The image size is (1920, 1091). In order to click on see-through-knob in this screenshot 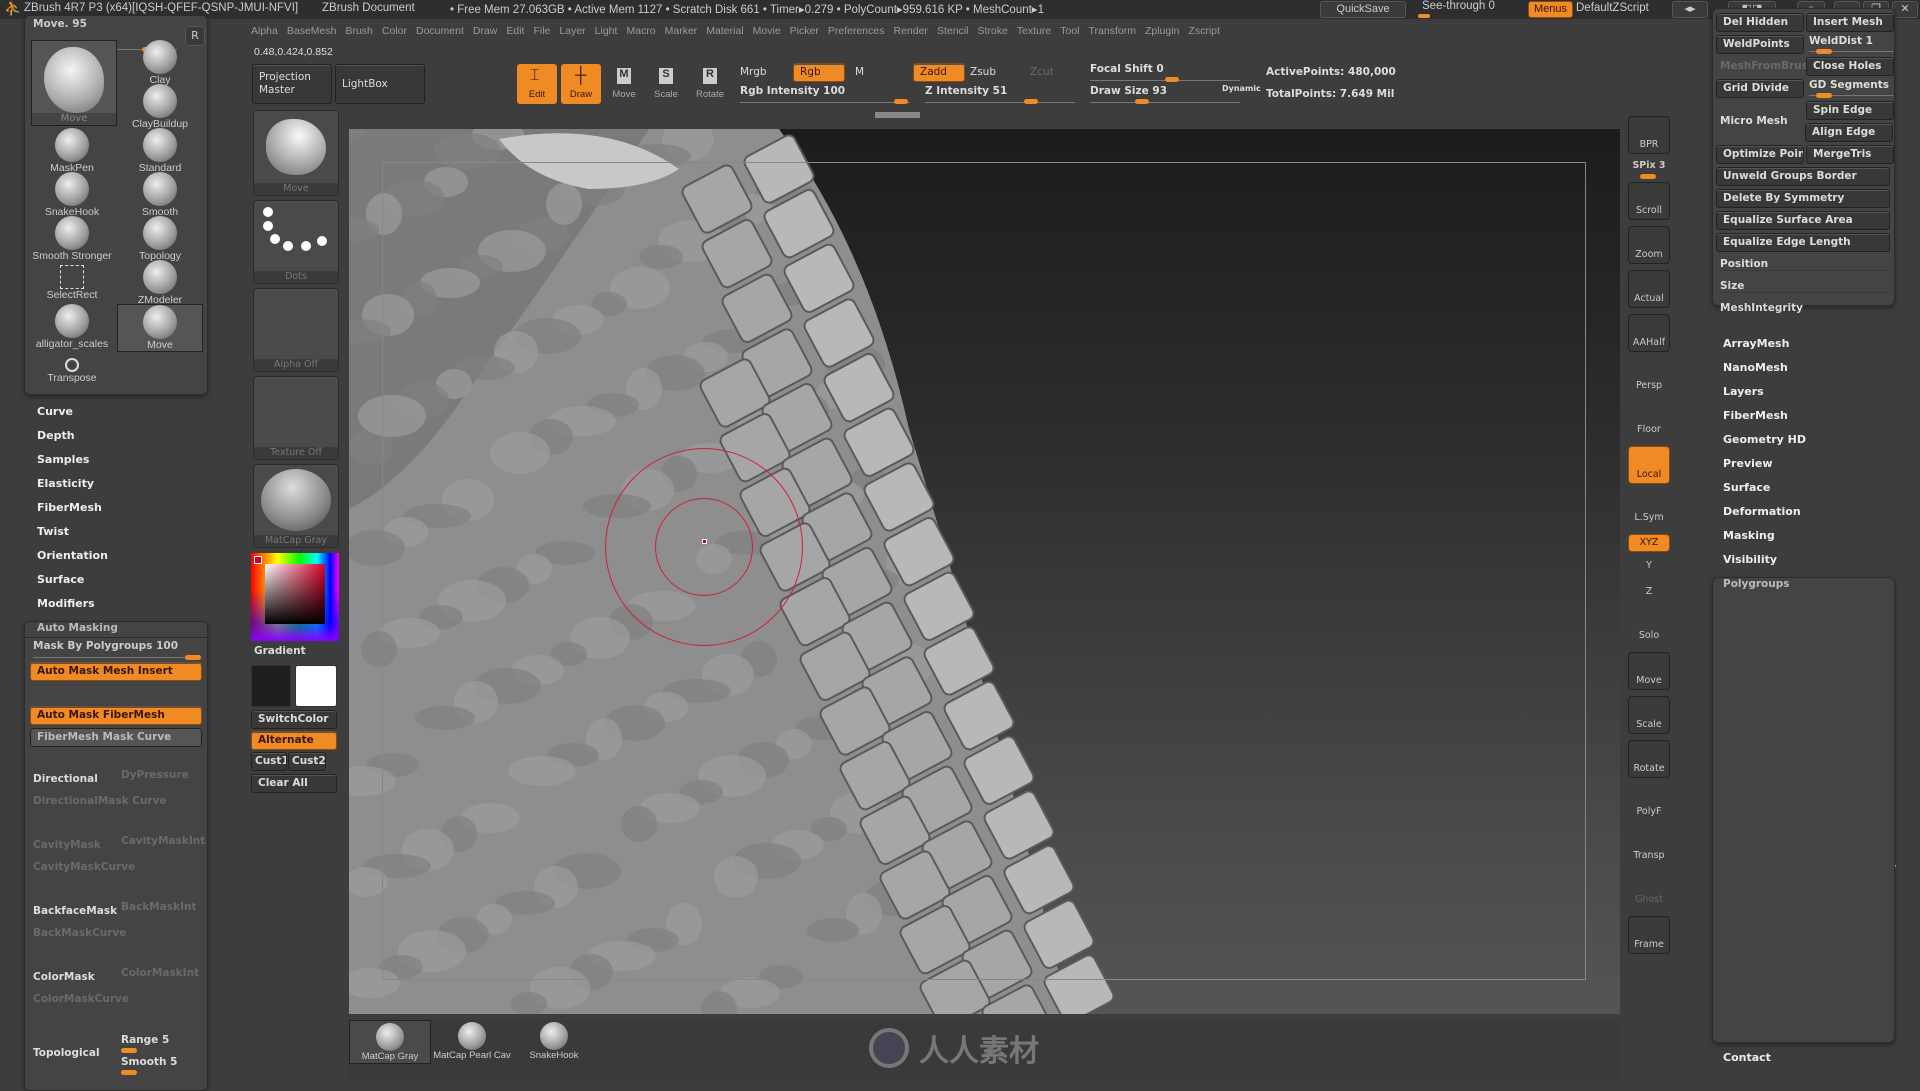, I will do `click(1424, 16)`.